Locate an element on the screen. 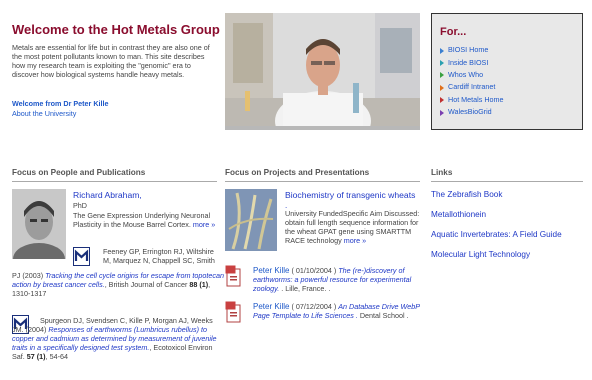  project-title-link: Biochemistry of transgenic wheats is located at coordinates (350, 195).